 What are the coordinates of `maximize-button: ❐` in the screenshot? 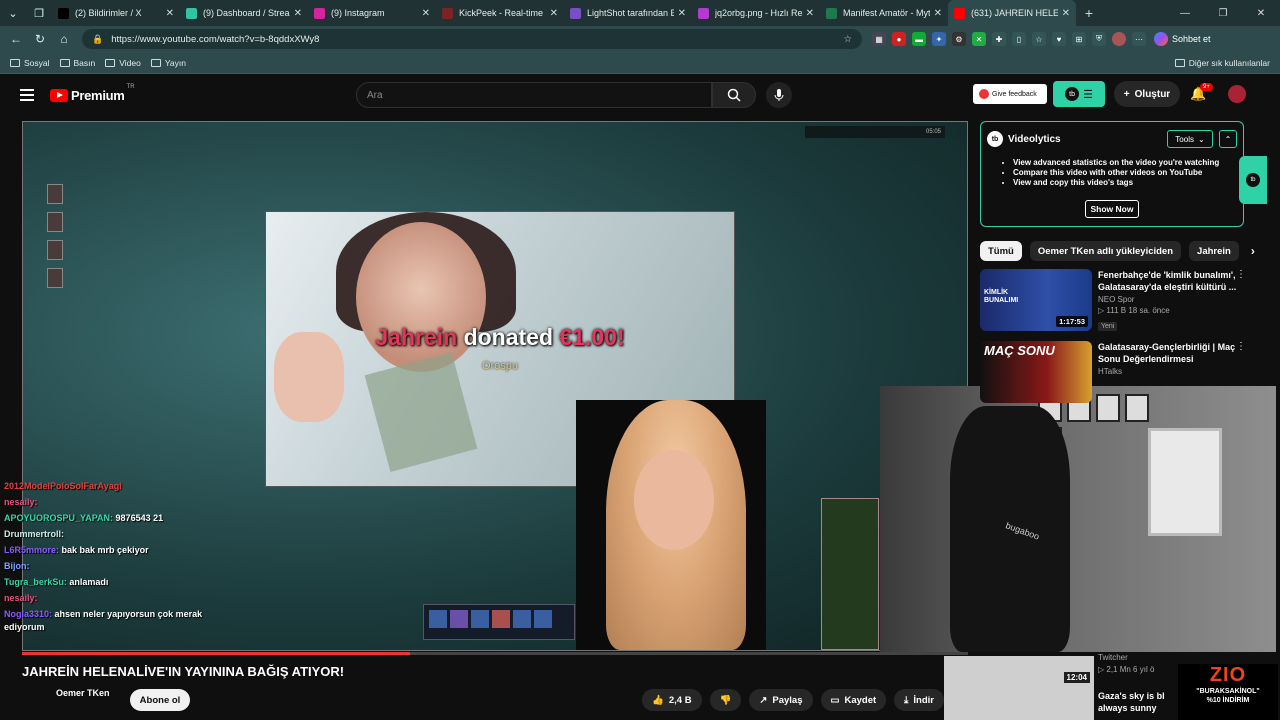 It's located at (1223, 13).